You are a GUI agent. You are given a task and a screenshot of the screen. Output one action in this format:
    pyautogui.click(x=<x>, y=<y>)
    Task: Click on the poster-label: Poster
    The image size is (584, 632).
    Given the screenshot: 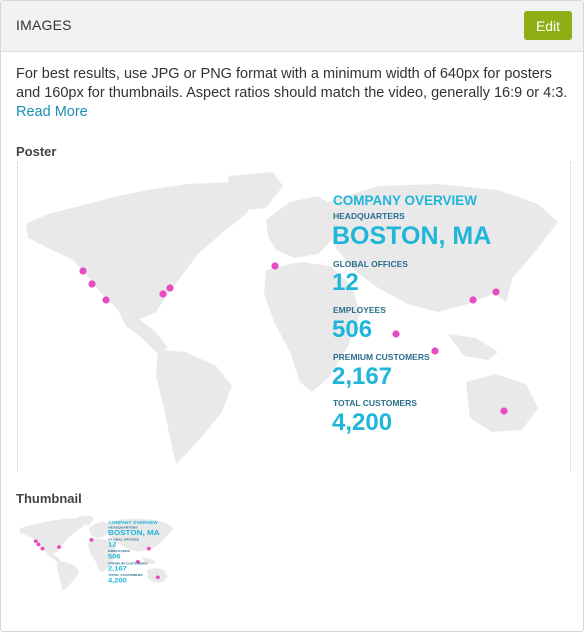 What is the action you would take?
    pyautogui.click(x=36, y=151)
    